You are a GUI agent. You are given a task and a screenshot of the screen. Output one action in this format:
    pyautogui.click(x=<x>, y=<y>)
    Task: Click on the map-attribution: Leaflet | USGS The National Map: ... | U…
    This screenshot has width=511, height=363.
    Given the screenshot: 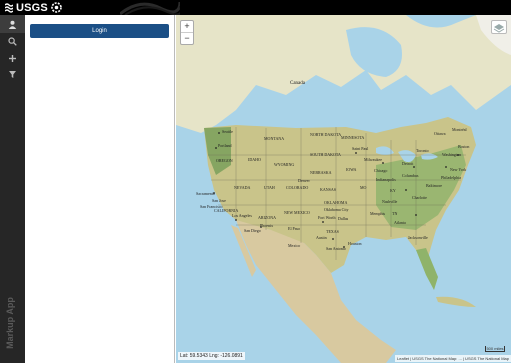 What is the action you would take?
    pyautogui.click(x=453, y=358)
    